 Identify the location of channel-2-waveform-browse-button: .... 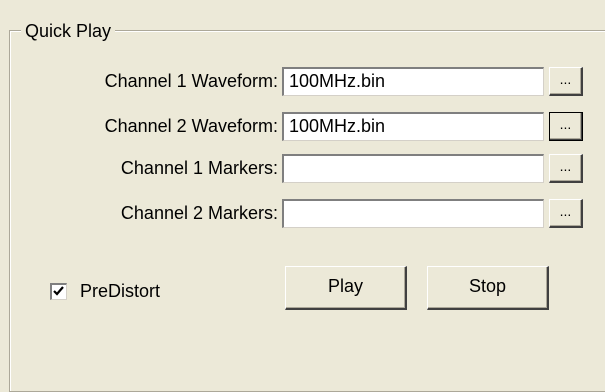
(566, 126).